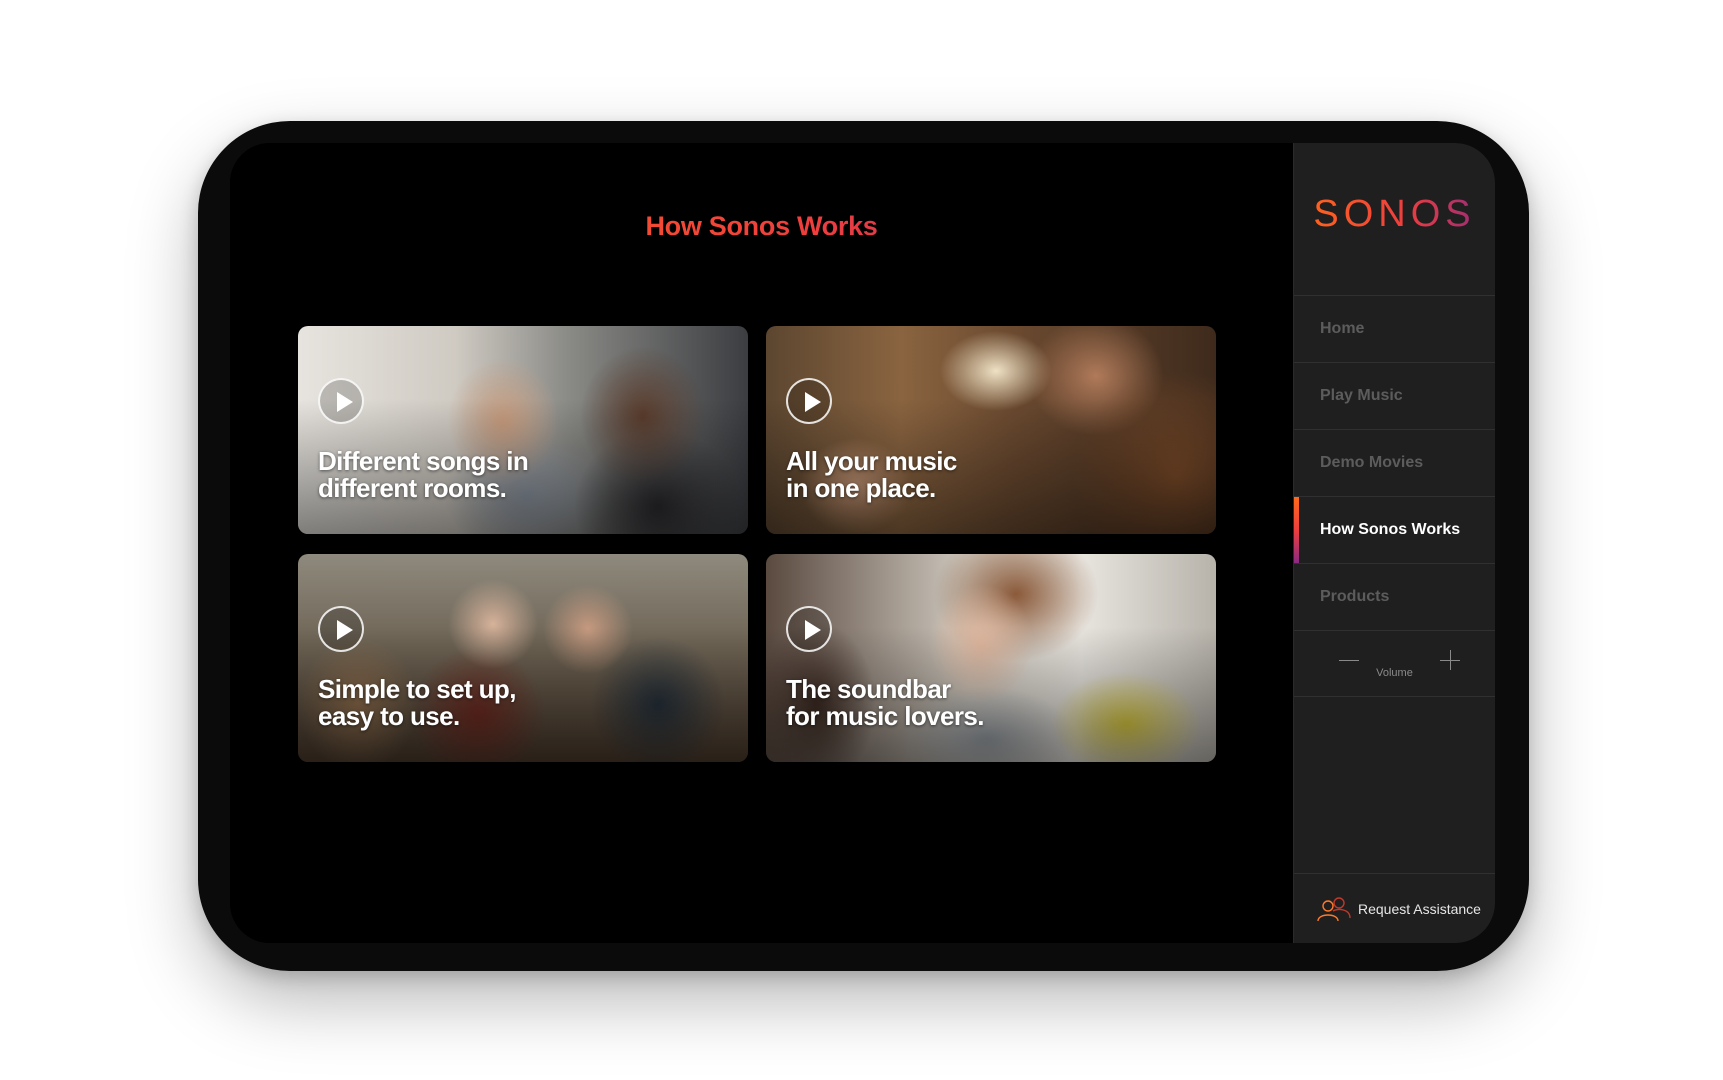  Describe the element at coordinates (417, 689) in the screenshot. I see `caption-line: Simple to set up,` at that location.